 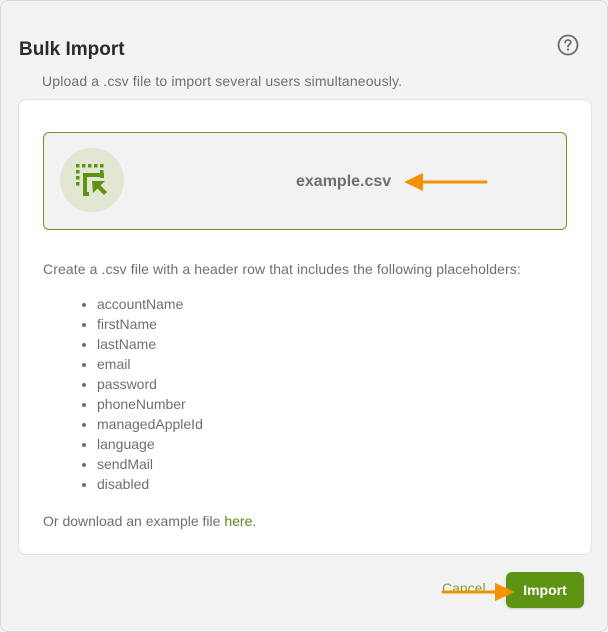 What do you see at coordinates (150, 424) in the screenshot?
I see `placeholder-item: managedAppleId` at bounding box center [150, 424].